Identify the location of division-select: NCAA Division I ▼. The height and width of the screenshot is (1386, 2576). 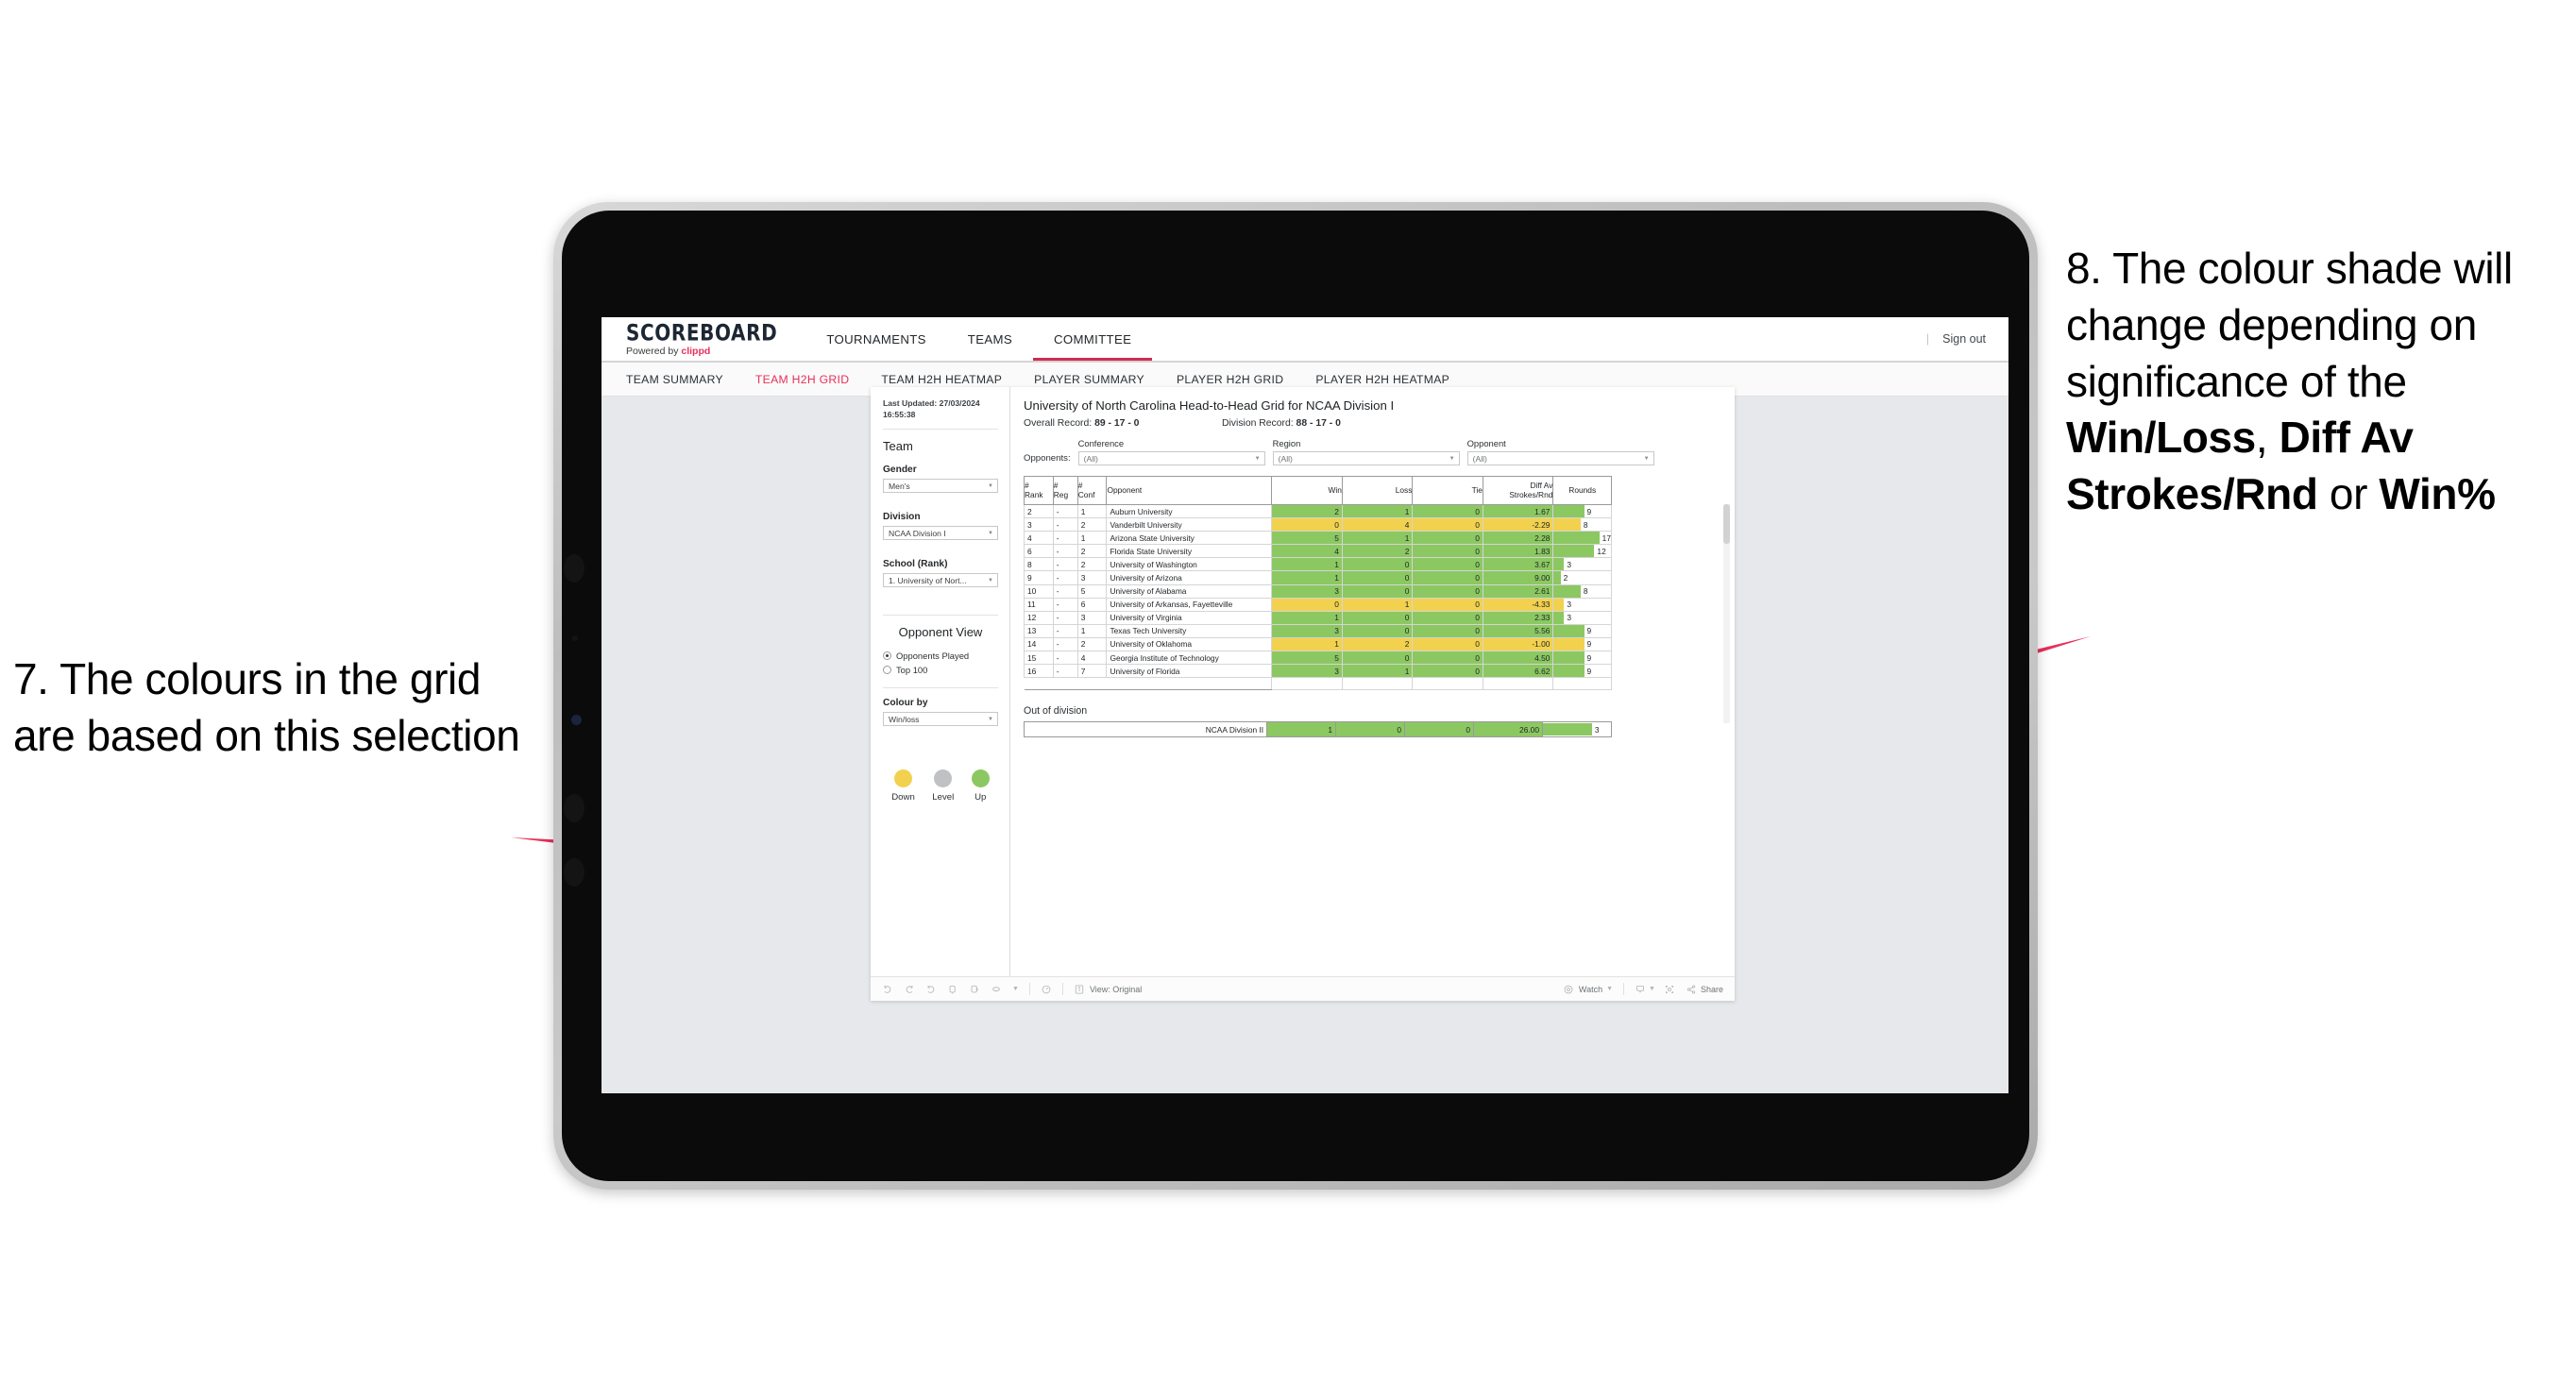
(940, 533).